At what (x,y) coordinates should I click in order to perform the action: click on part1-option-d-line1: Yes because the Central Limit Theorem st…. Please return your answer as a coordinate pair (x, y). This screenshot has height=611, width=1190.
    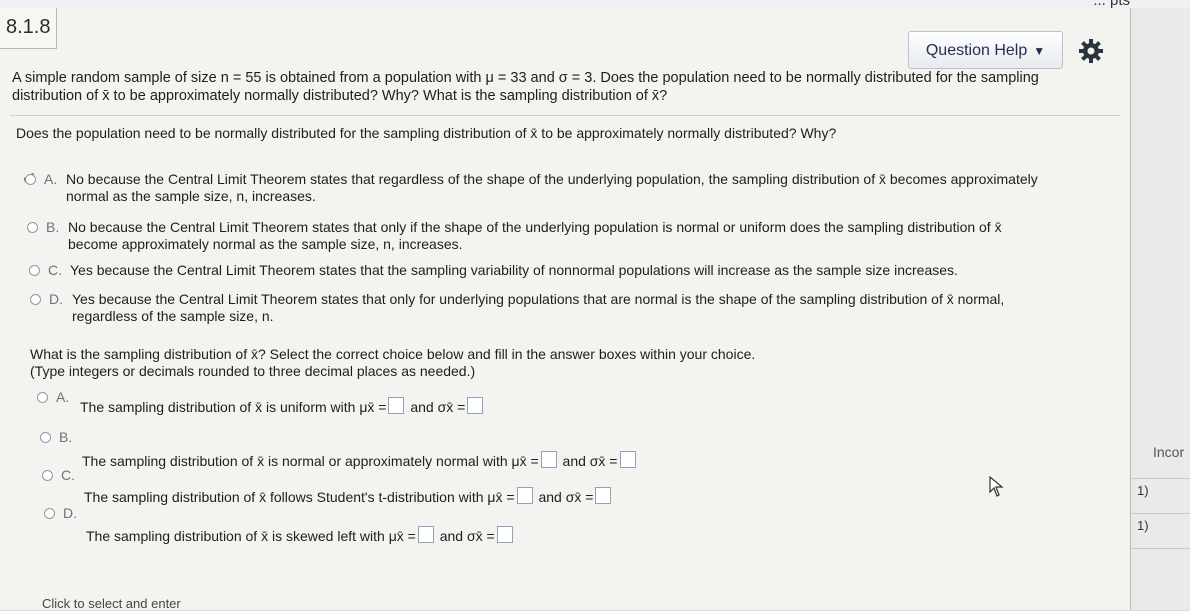
    Looking at the image, I should click on (538, 299).